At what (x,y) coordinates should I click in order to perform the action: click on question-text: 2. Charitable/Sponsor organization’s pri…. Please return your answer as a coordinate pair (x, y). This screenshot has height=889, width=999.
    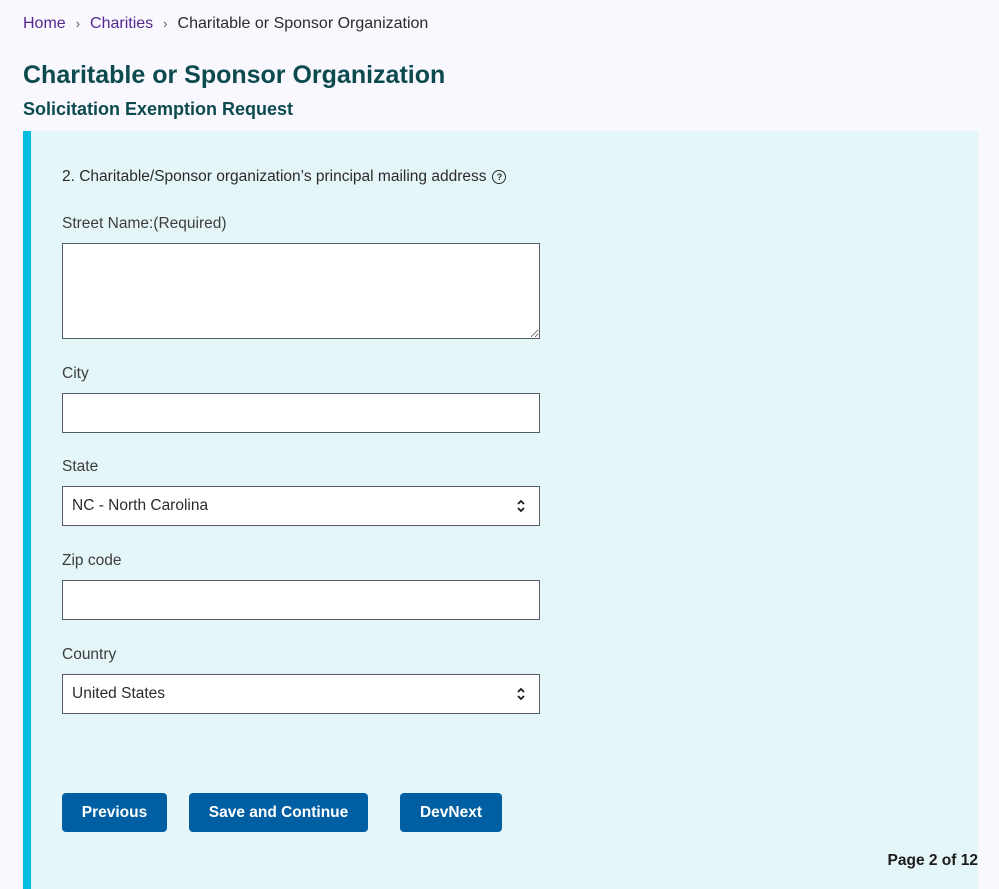
    Looking at the image, I should click on (274, 176).